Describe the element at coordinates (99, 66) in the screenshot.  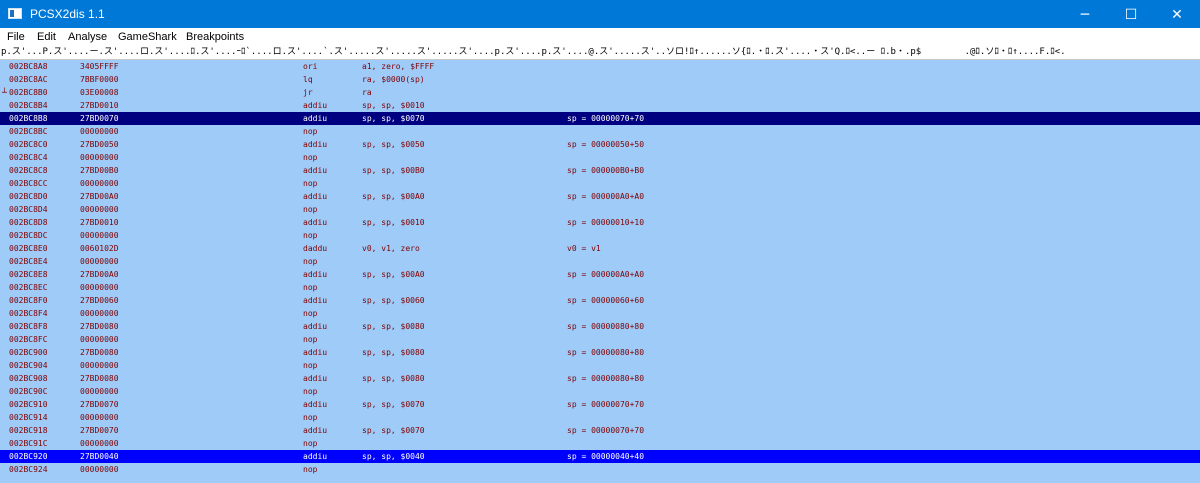
I see `opcode-hex-cell: 3405FFFF` at that location.